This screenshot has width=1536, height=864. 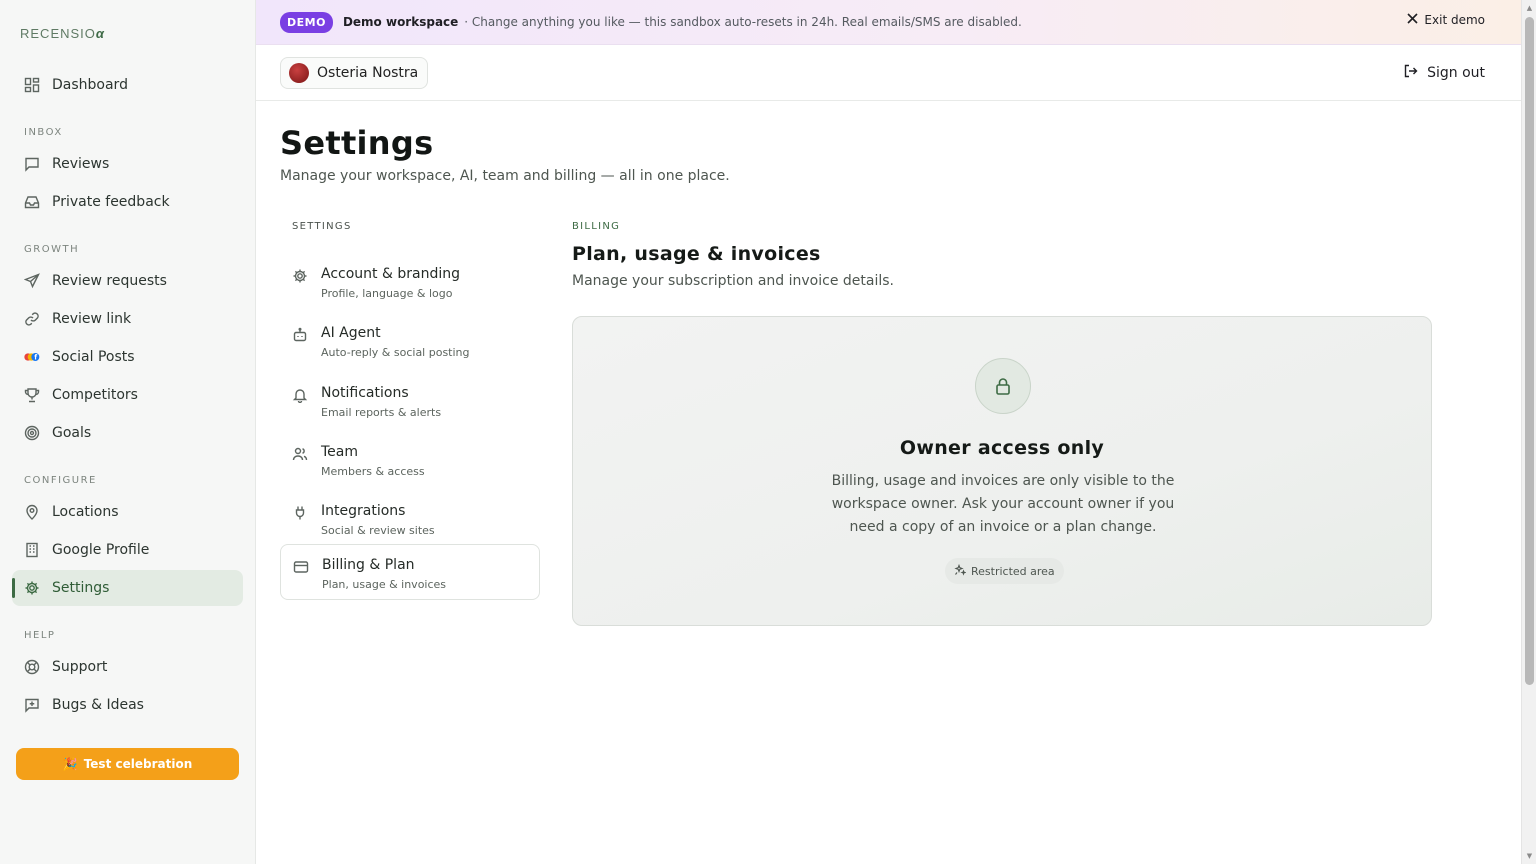 What do you see at coordinates (395, 352) in the screenshot?
I see `settings-nav-subtitle: Auto-reply & social posting` at bounding box center [395, 352].